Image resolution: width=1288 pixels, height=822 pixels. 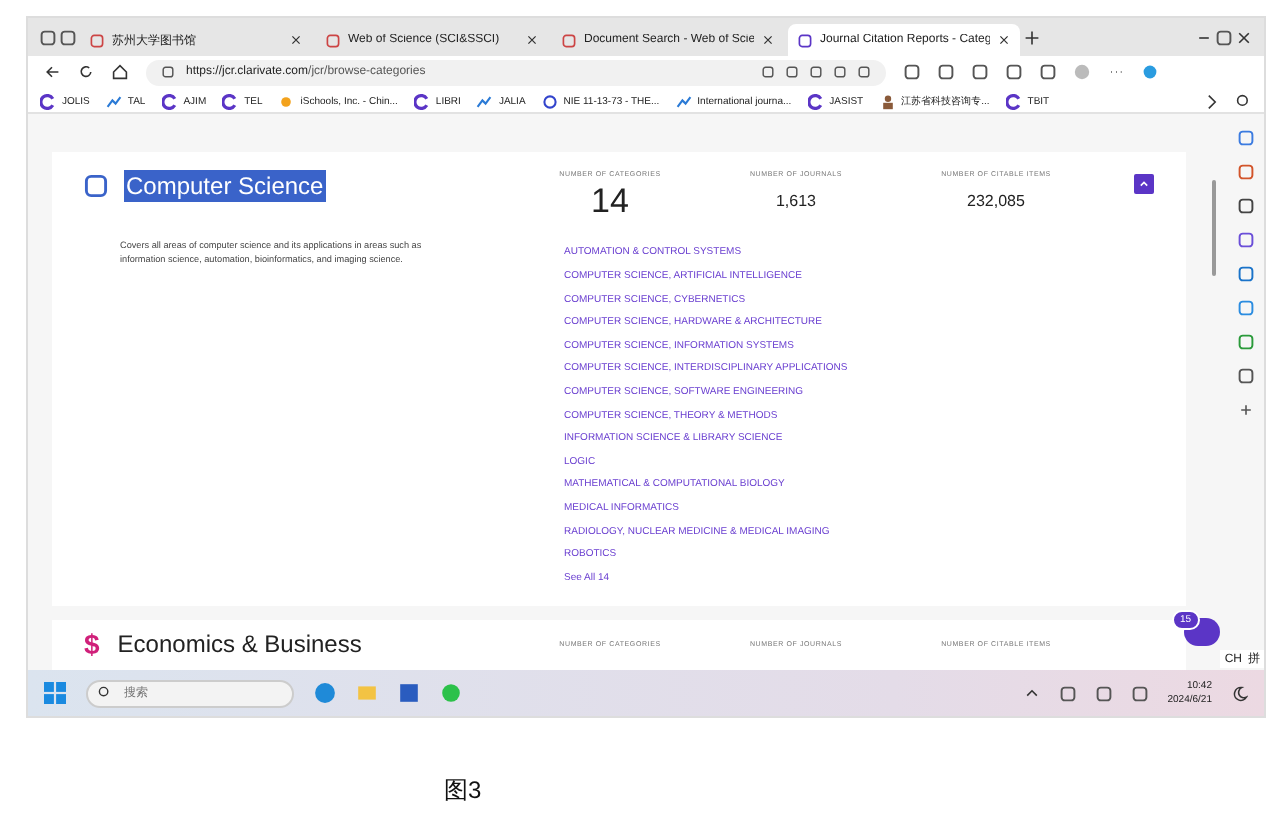 What do you see at coordinates (996, 201) in the screenshot?
I see `stat-value: 232,085` at bounding box center [996, 201].